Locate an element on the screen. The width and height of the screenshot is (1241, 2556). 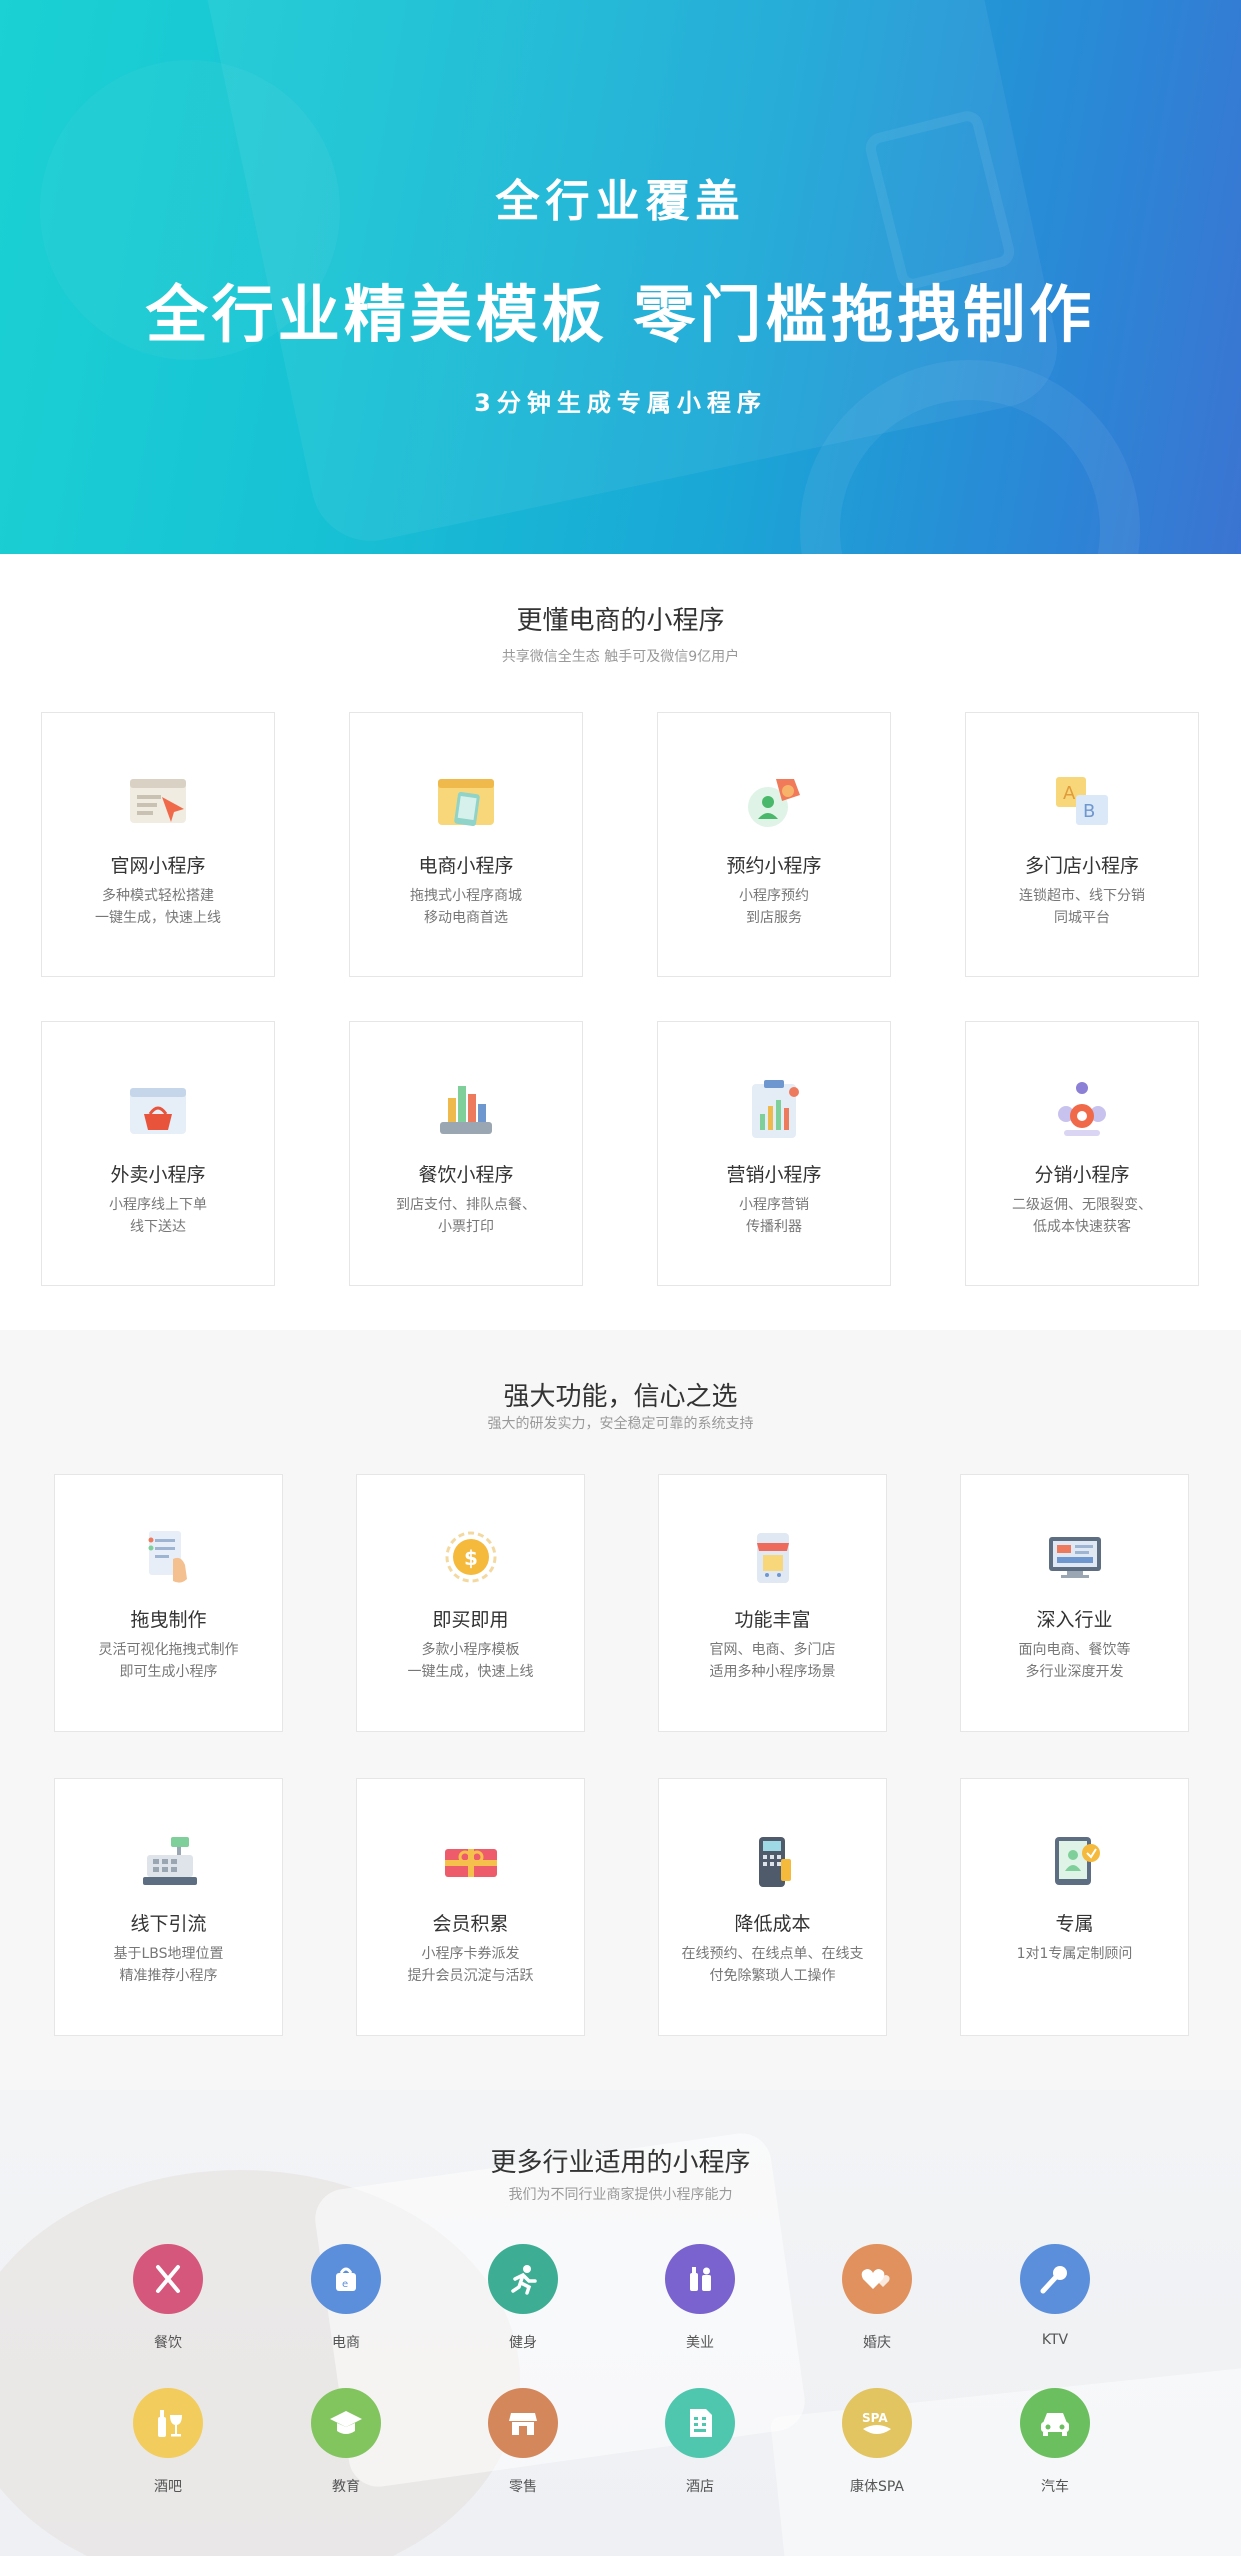
feature-card-lower-cost: 降低成本 在线预约、在线点单、在线支 付免除繁琐人工操作 is located at coordinates (772, 1907).